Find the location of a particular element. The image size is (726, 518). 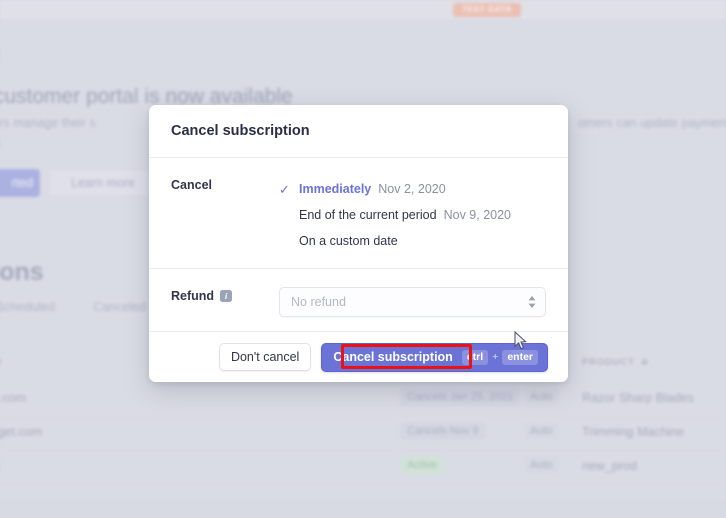

cancel-field-label: Cancel is located at coordinates (225, 215).